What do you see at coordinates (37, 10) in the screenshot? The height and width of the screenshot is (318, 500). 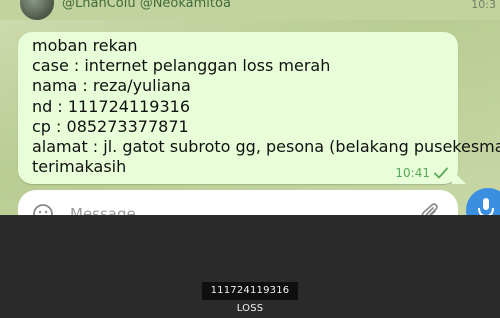 I see `avatar` at bounding box center [37, 10].